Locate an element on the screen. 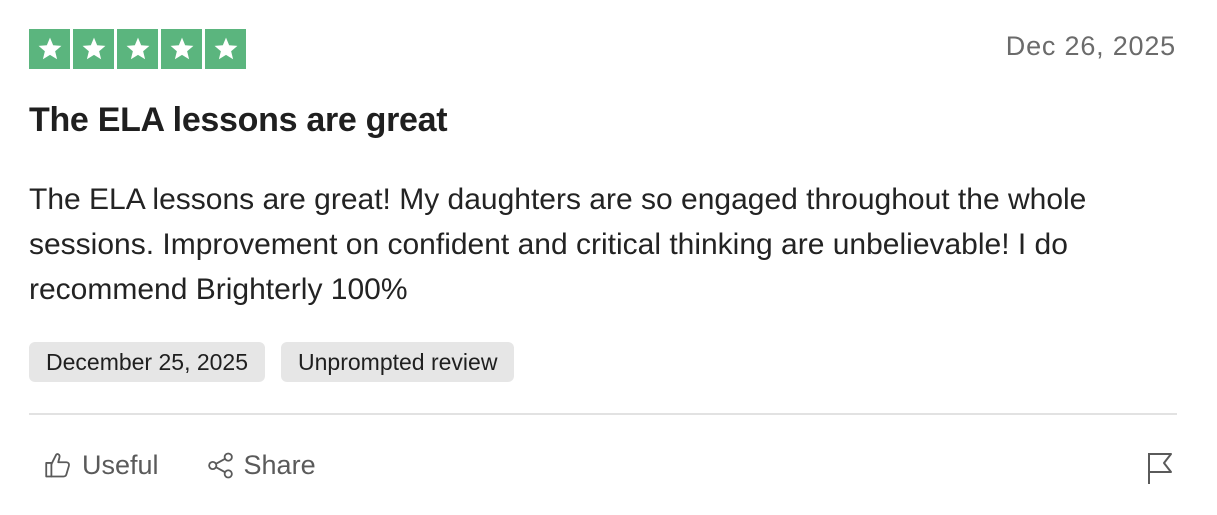 The image size is (1217, 515). experience-date-tag: December 25, 2025 is located at coordinates (147, 362).